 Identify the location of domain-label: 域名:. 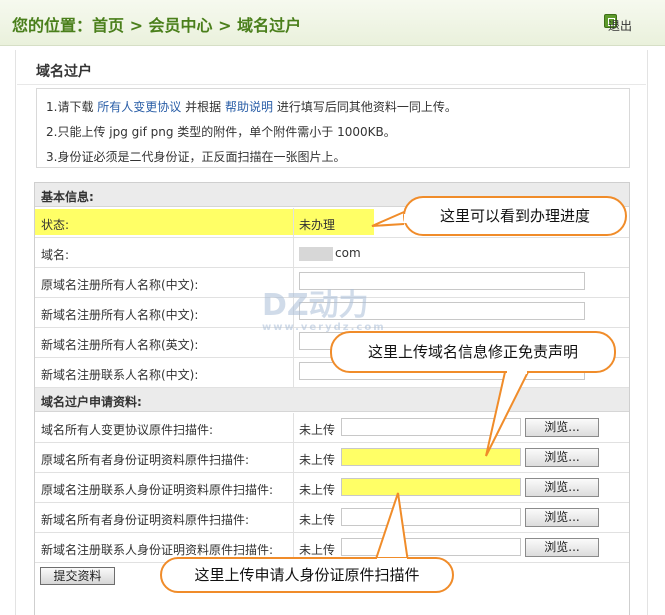
(55, 255).